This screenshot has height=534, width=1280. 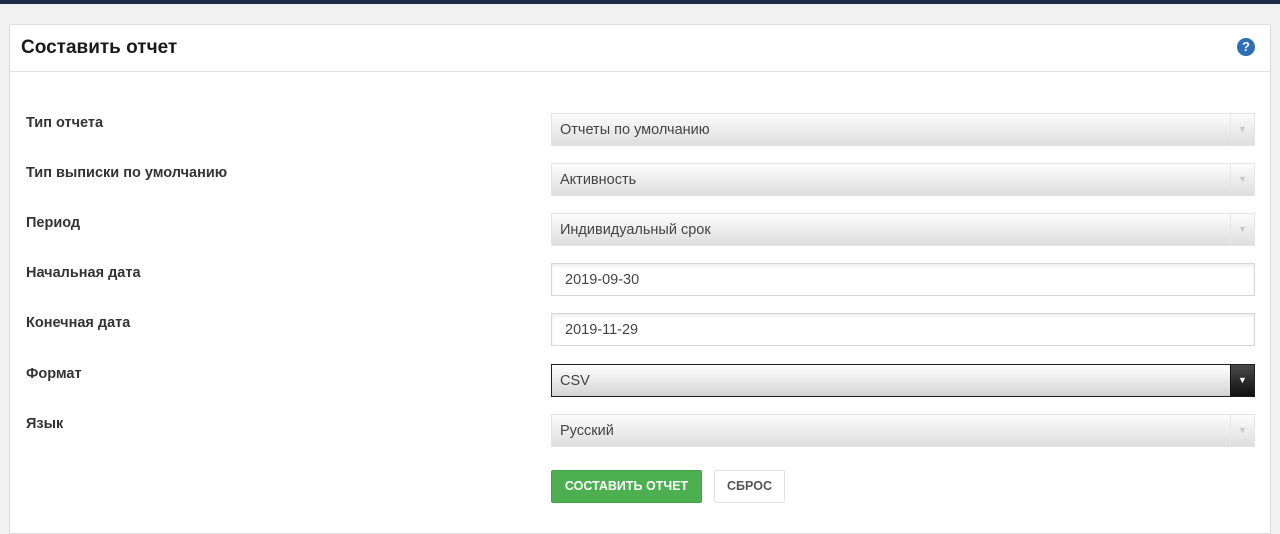 I want to click on row-language: Язык Русский ▼, so click(x=640, y=431).